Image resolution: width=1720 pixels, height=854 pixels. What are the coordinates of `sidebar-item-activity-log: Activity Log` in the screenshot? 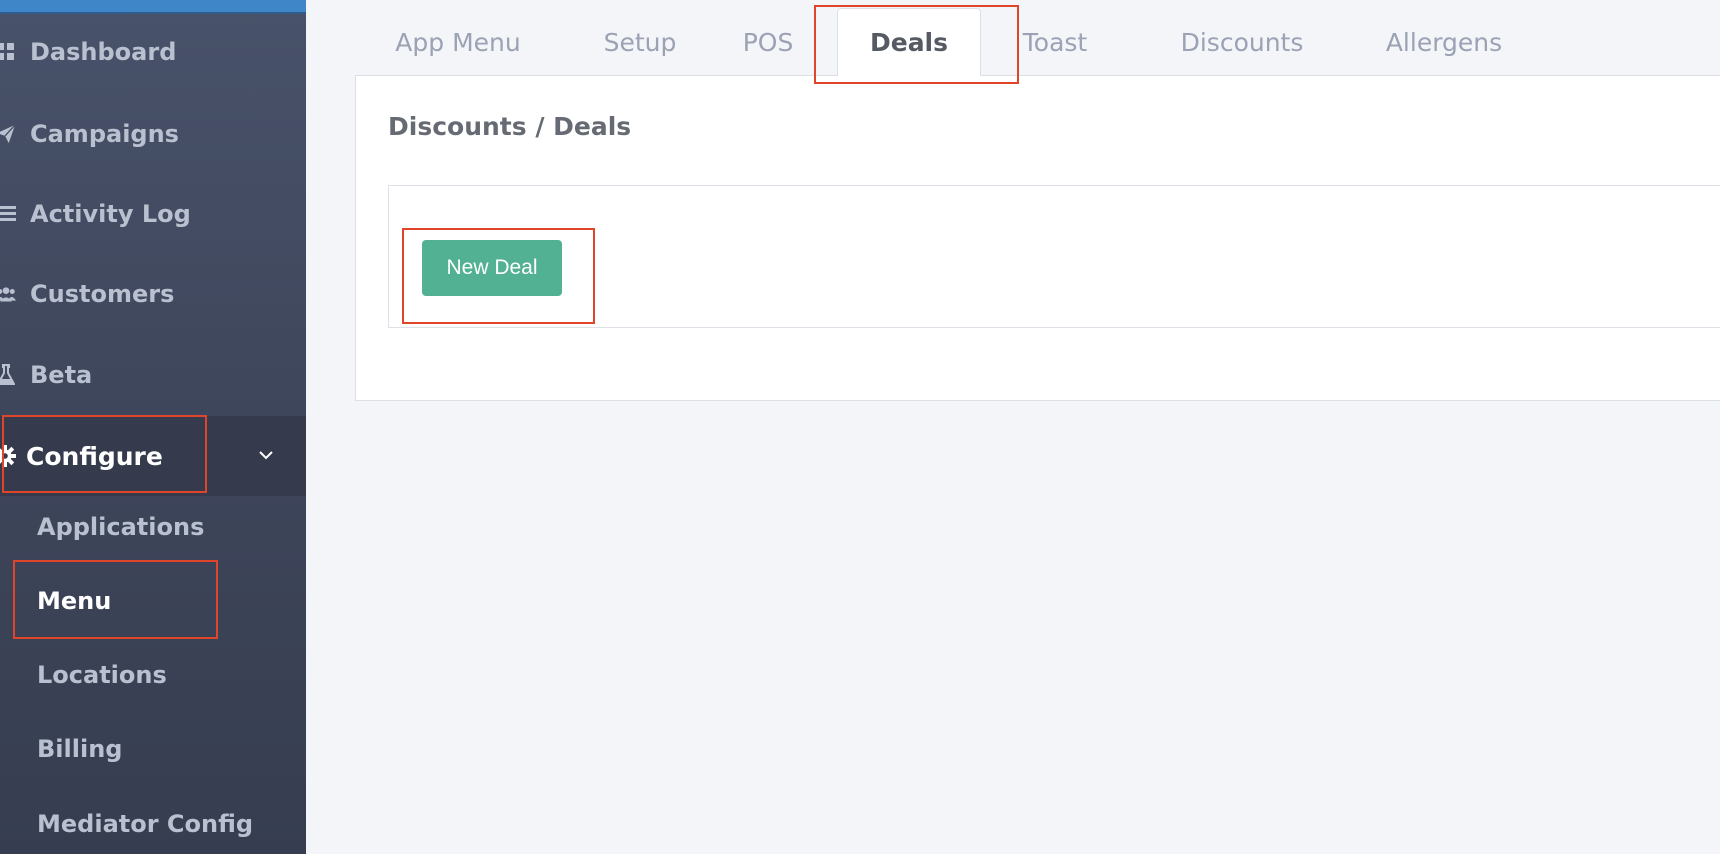 It's located at (153, 214).